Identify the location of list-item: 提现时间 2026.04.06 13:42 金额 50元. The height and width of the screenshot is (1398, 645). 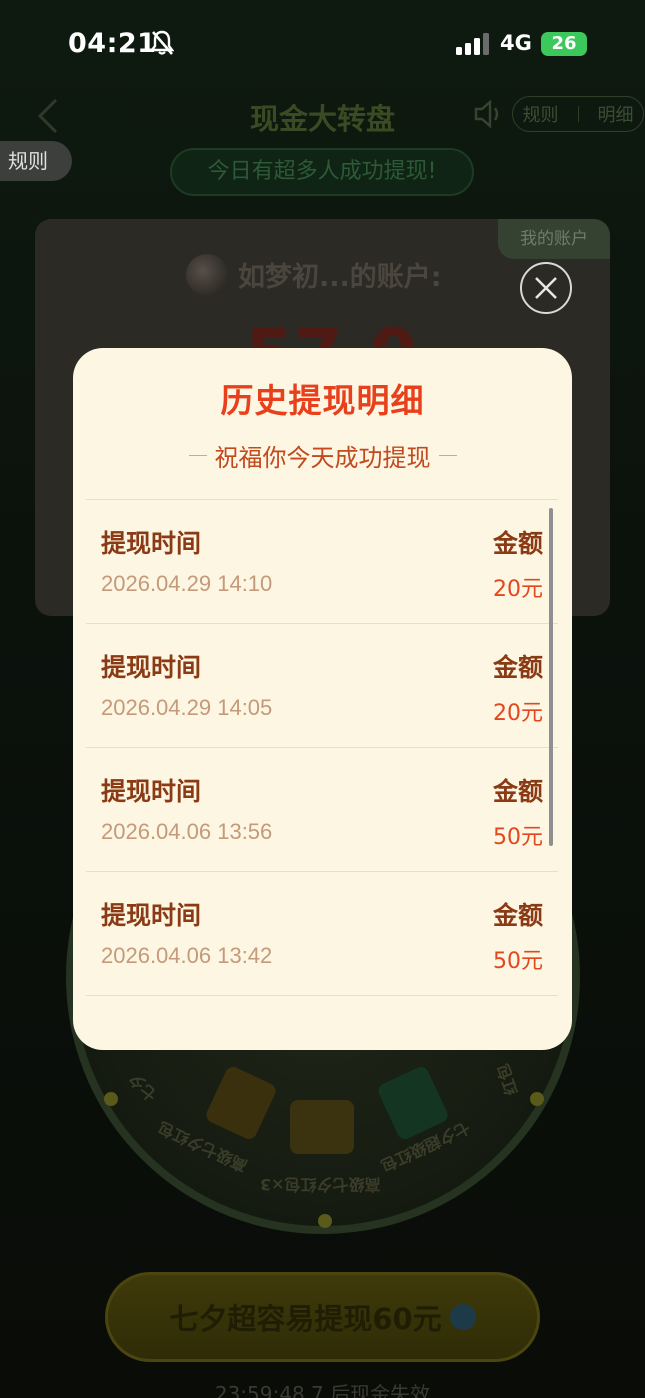
(322, 934).